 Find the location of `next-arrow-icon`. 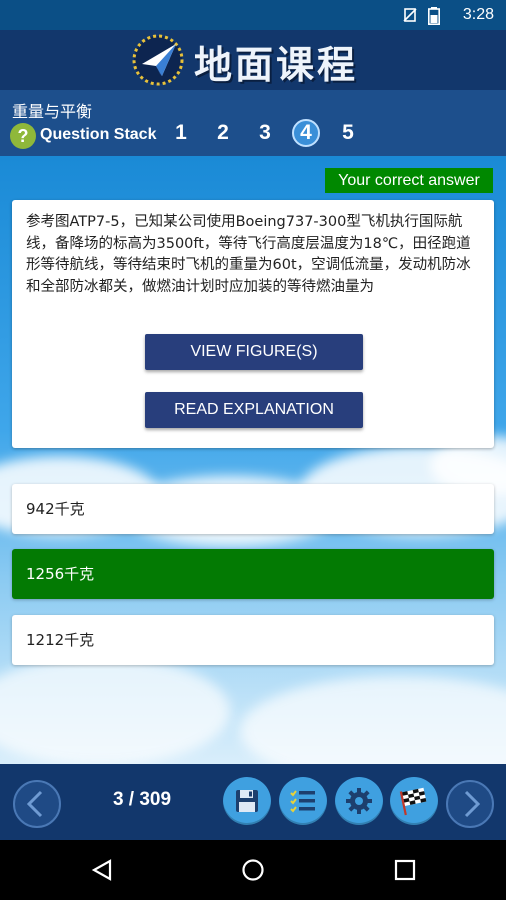

next-arrow-icon is located at coordinates (472, 804).